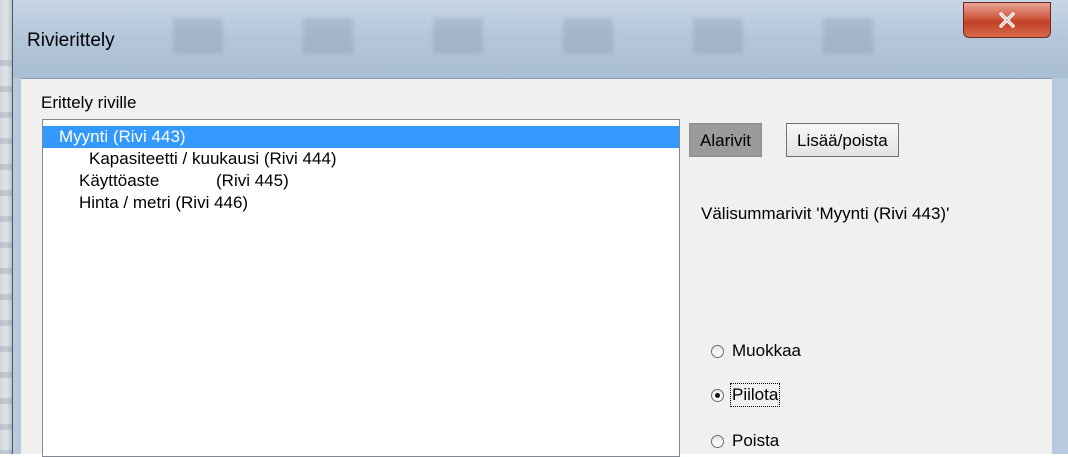 Image resolution: width=1068 pixels, height=457 pixels. What do you see at coordinates (361, 137) in the screenshot?
I see `list-item: Myynti (Rivi 443)` at bounding box center [361, 137].